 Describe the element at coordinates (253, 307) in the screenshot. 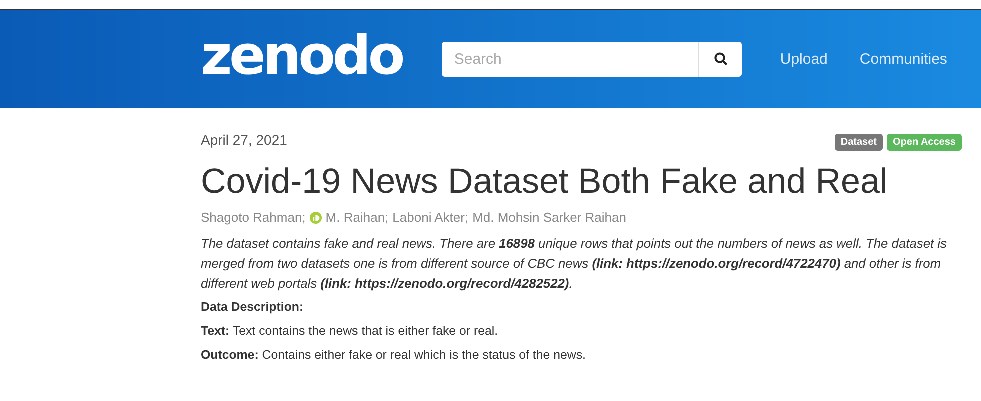

I see `section-heading: Data Description:` at that location.